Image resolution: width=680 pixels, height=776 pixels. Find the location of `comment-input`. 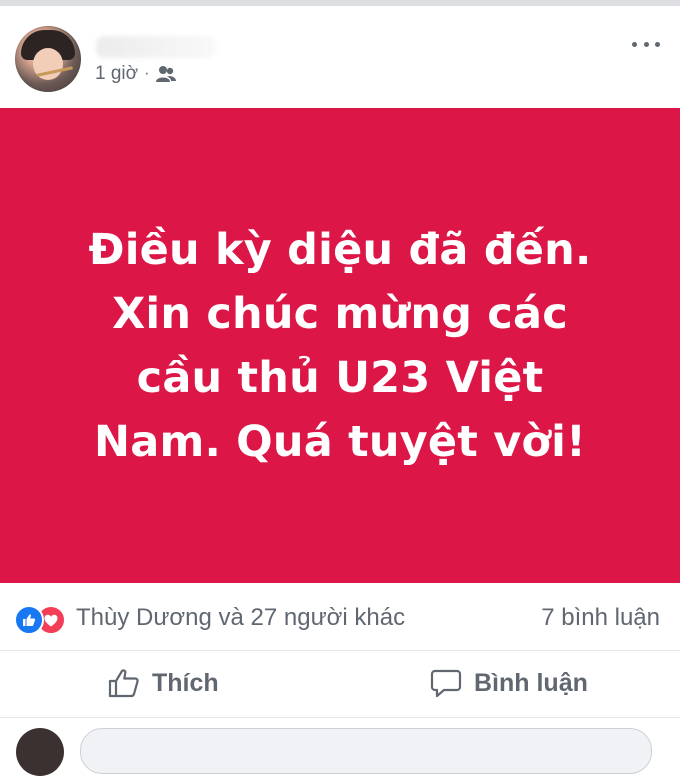

comment-input is located at coordinates (366, 751).